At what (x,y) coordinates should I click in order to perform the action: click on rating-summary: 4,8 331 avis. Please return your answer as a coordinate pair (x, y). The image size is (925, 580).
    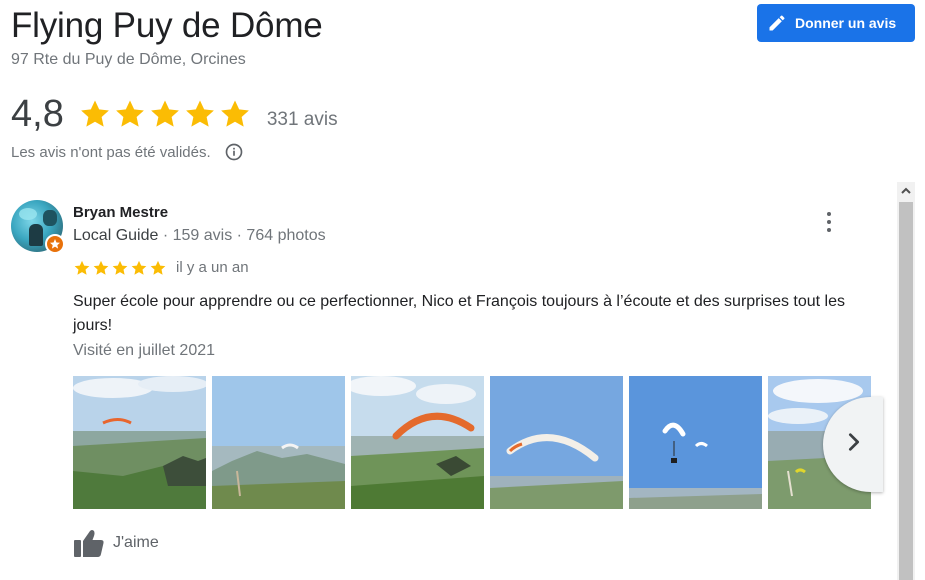
    Looking at the image, I should click on (174, 114).